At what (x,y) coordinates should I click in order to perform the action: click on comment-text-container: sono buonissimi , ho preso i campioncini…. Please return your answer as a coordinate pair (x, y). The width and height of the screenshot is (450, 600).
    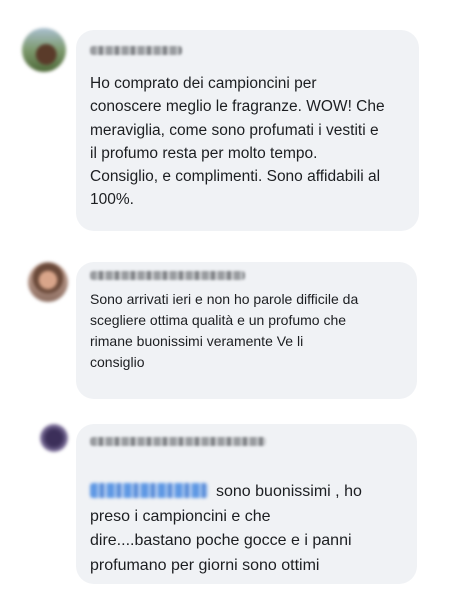
    Looking at the image, I should click on (252, 517).